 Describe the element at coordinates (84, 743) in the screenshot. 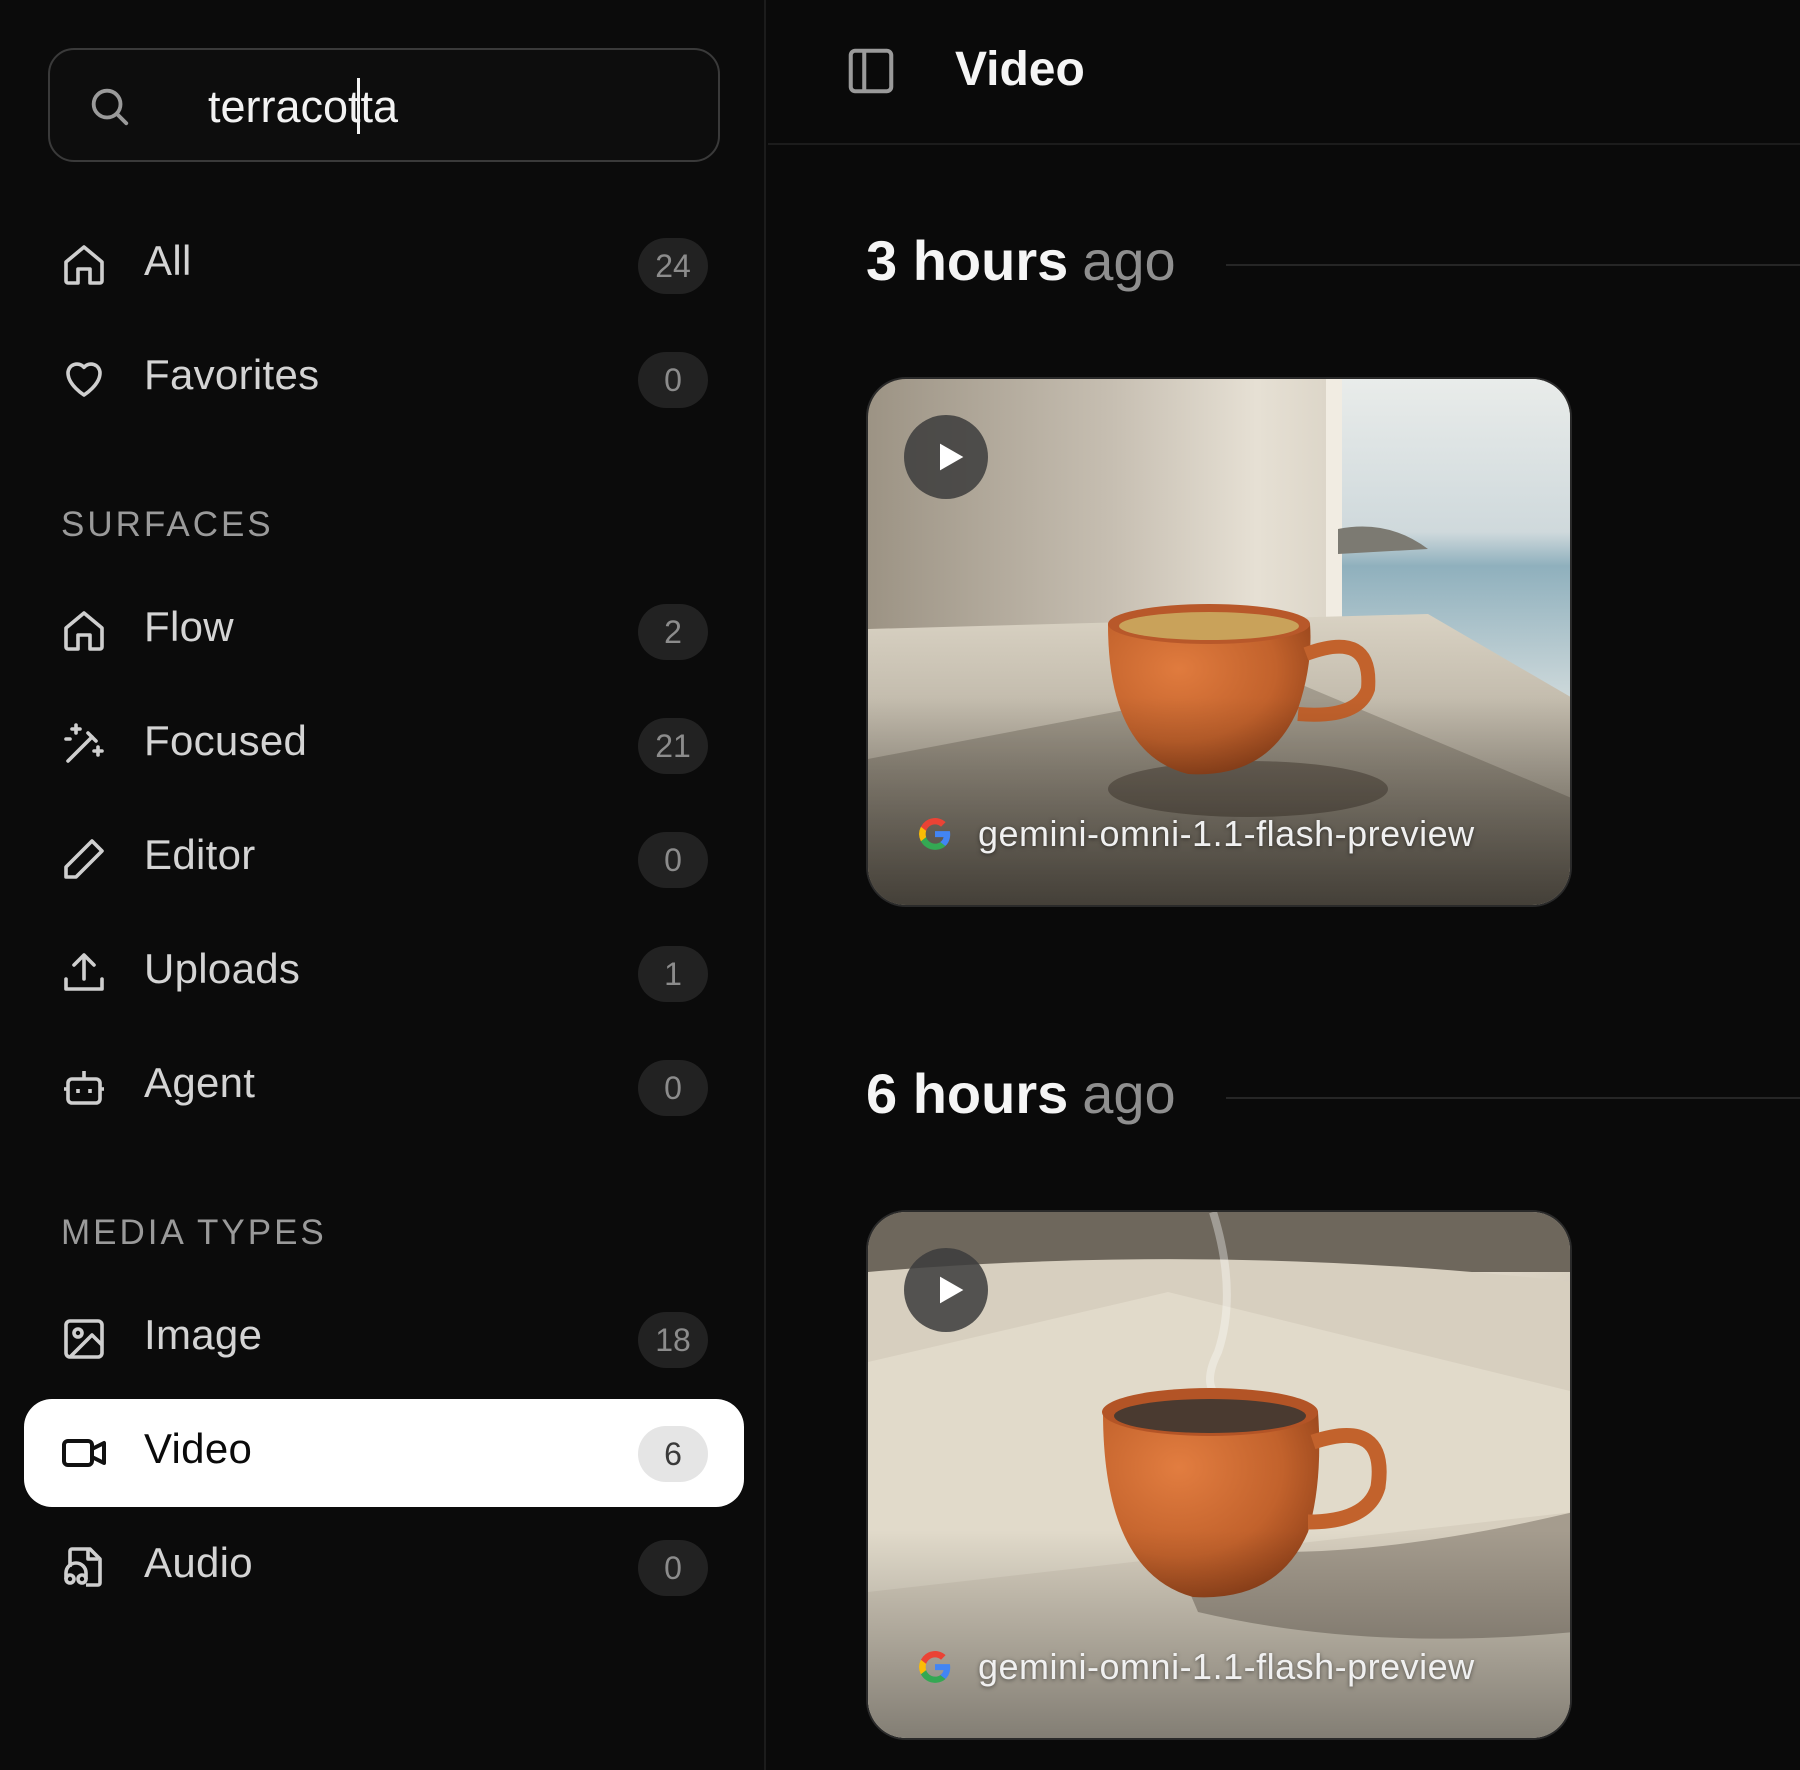

I see `magic-wand-icon` at that location.